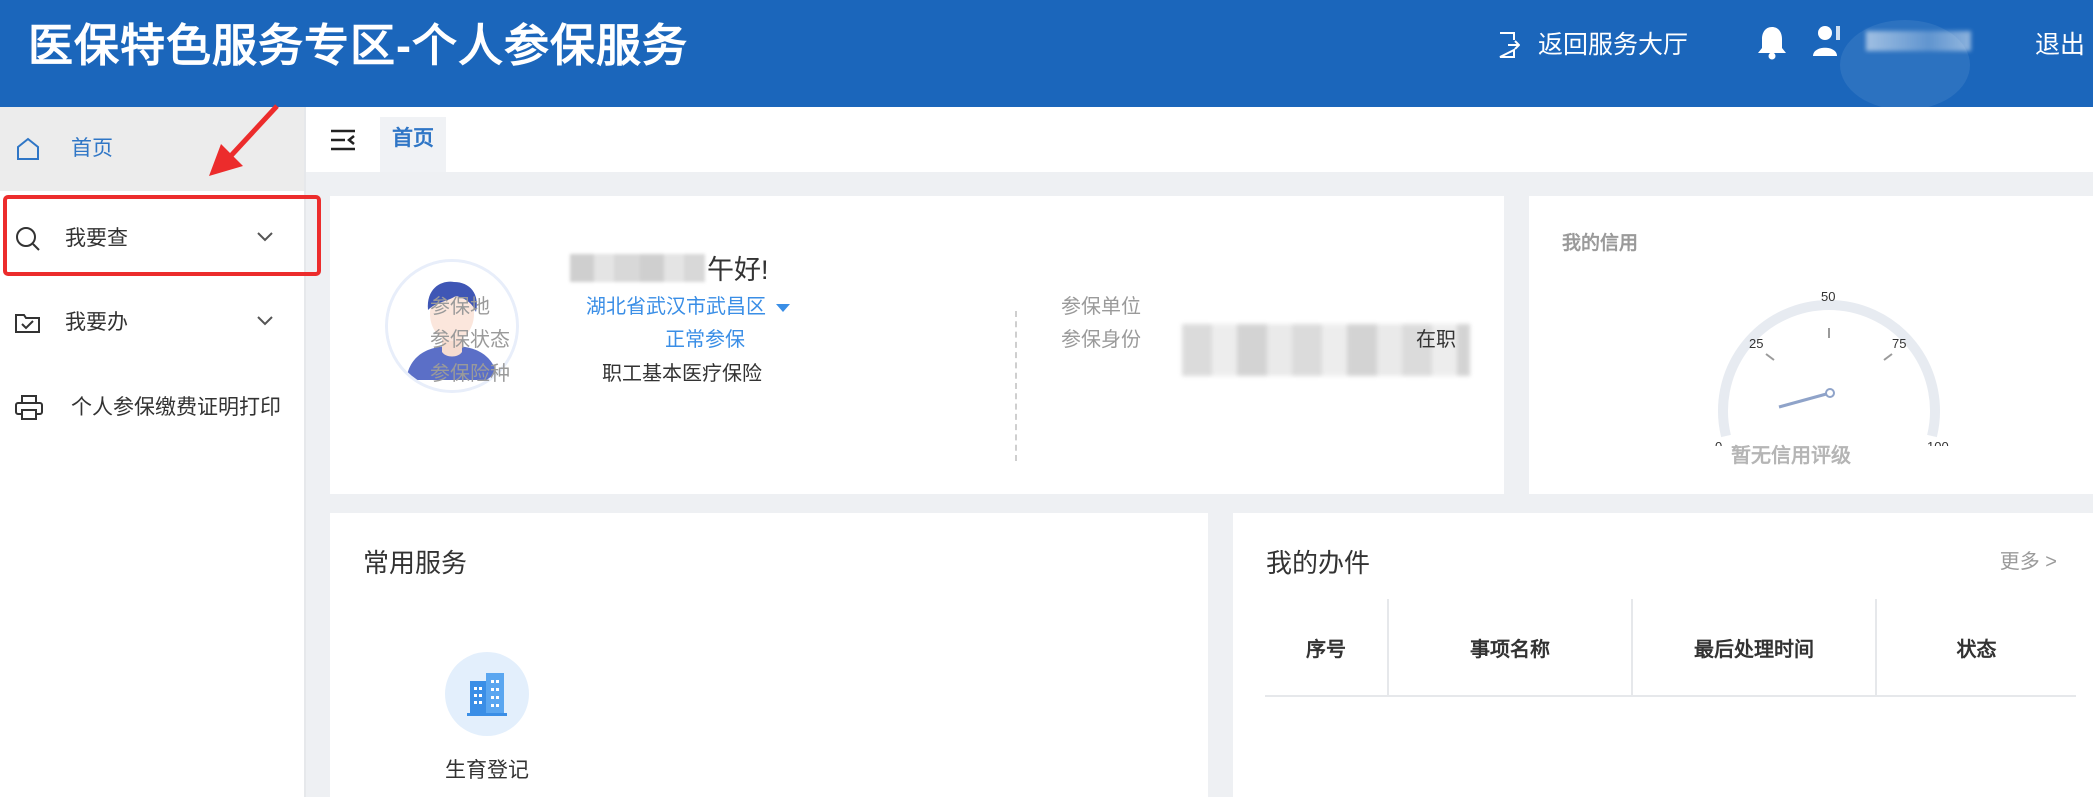 The width and height of the screenshot is (2093, 797). Describe the element at coordinates (162, 235) in the screenshot. I see `highlight-box` at that location.